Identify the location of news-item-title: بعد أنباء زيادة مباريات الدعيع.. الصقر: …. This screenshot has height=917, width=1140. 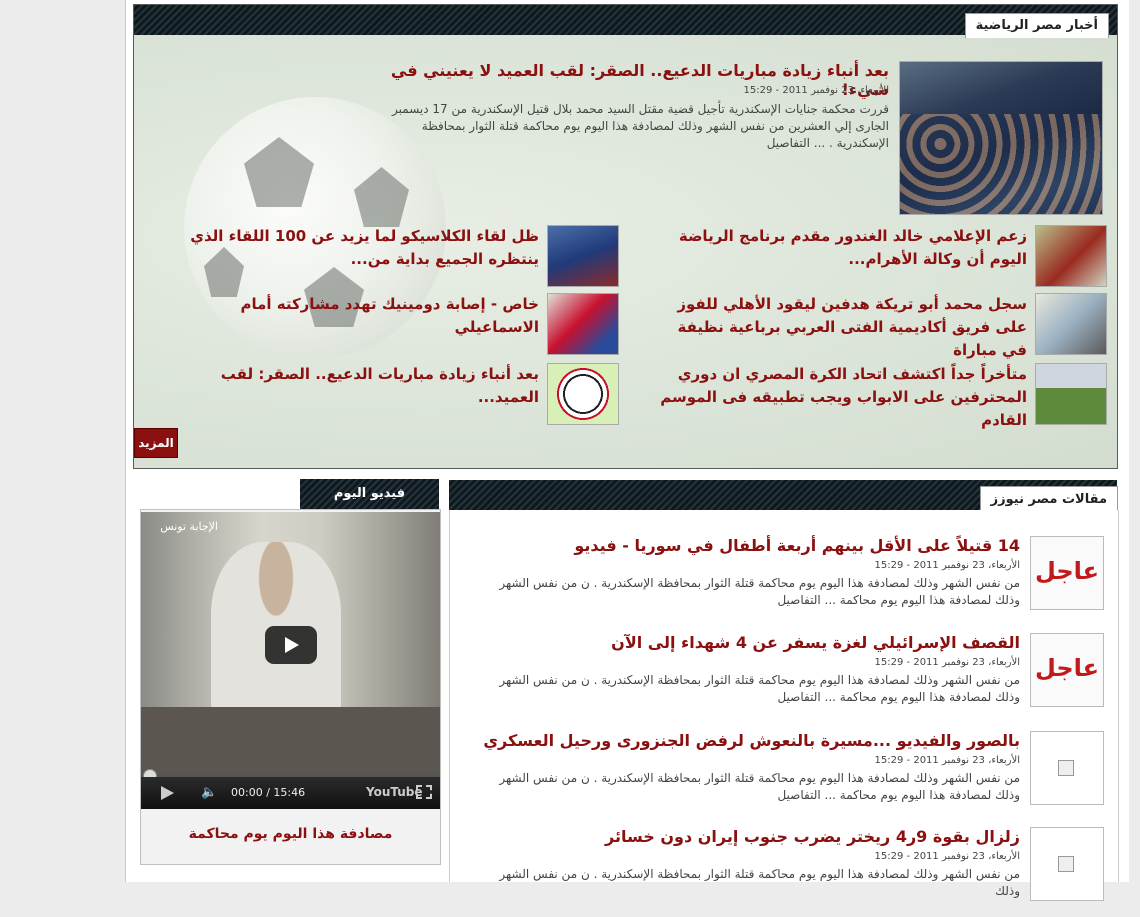
(354, 386).